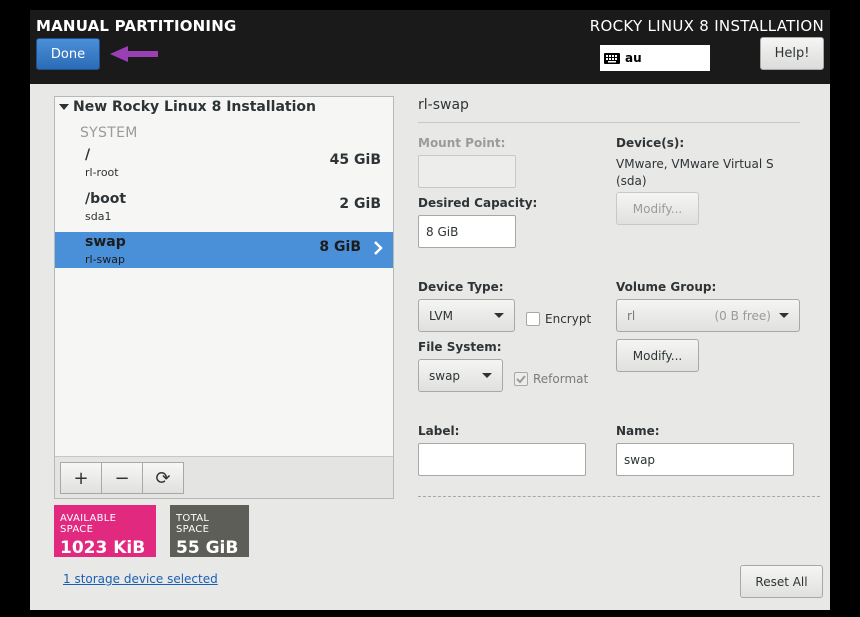  Describe the element at coordinates (105, 242) in the screenshot. I see `mount-path: swap` at that location.